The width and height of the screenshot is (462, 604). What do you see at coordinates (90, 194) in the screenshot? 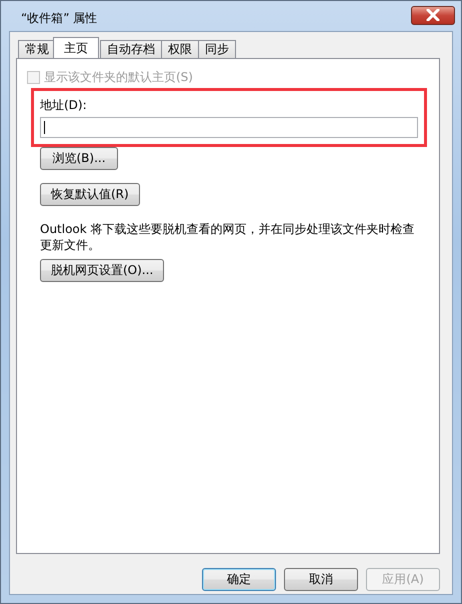
I see `restore-default-button: 恢复默认值(R)` at bounding box center [90, 194].